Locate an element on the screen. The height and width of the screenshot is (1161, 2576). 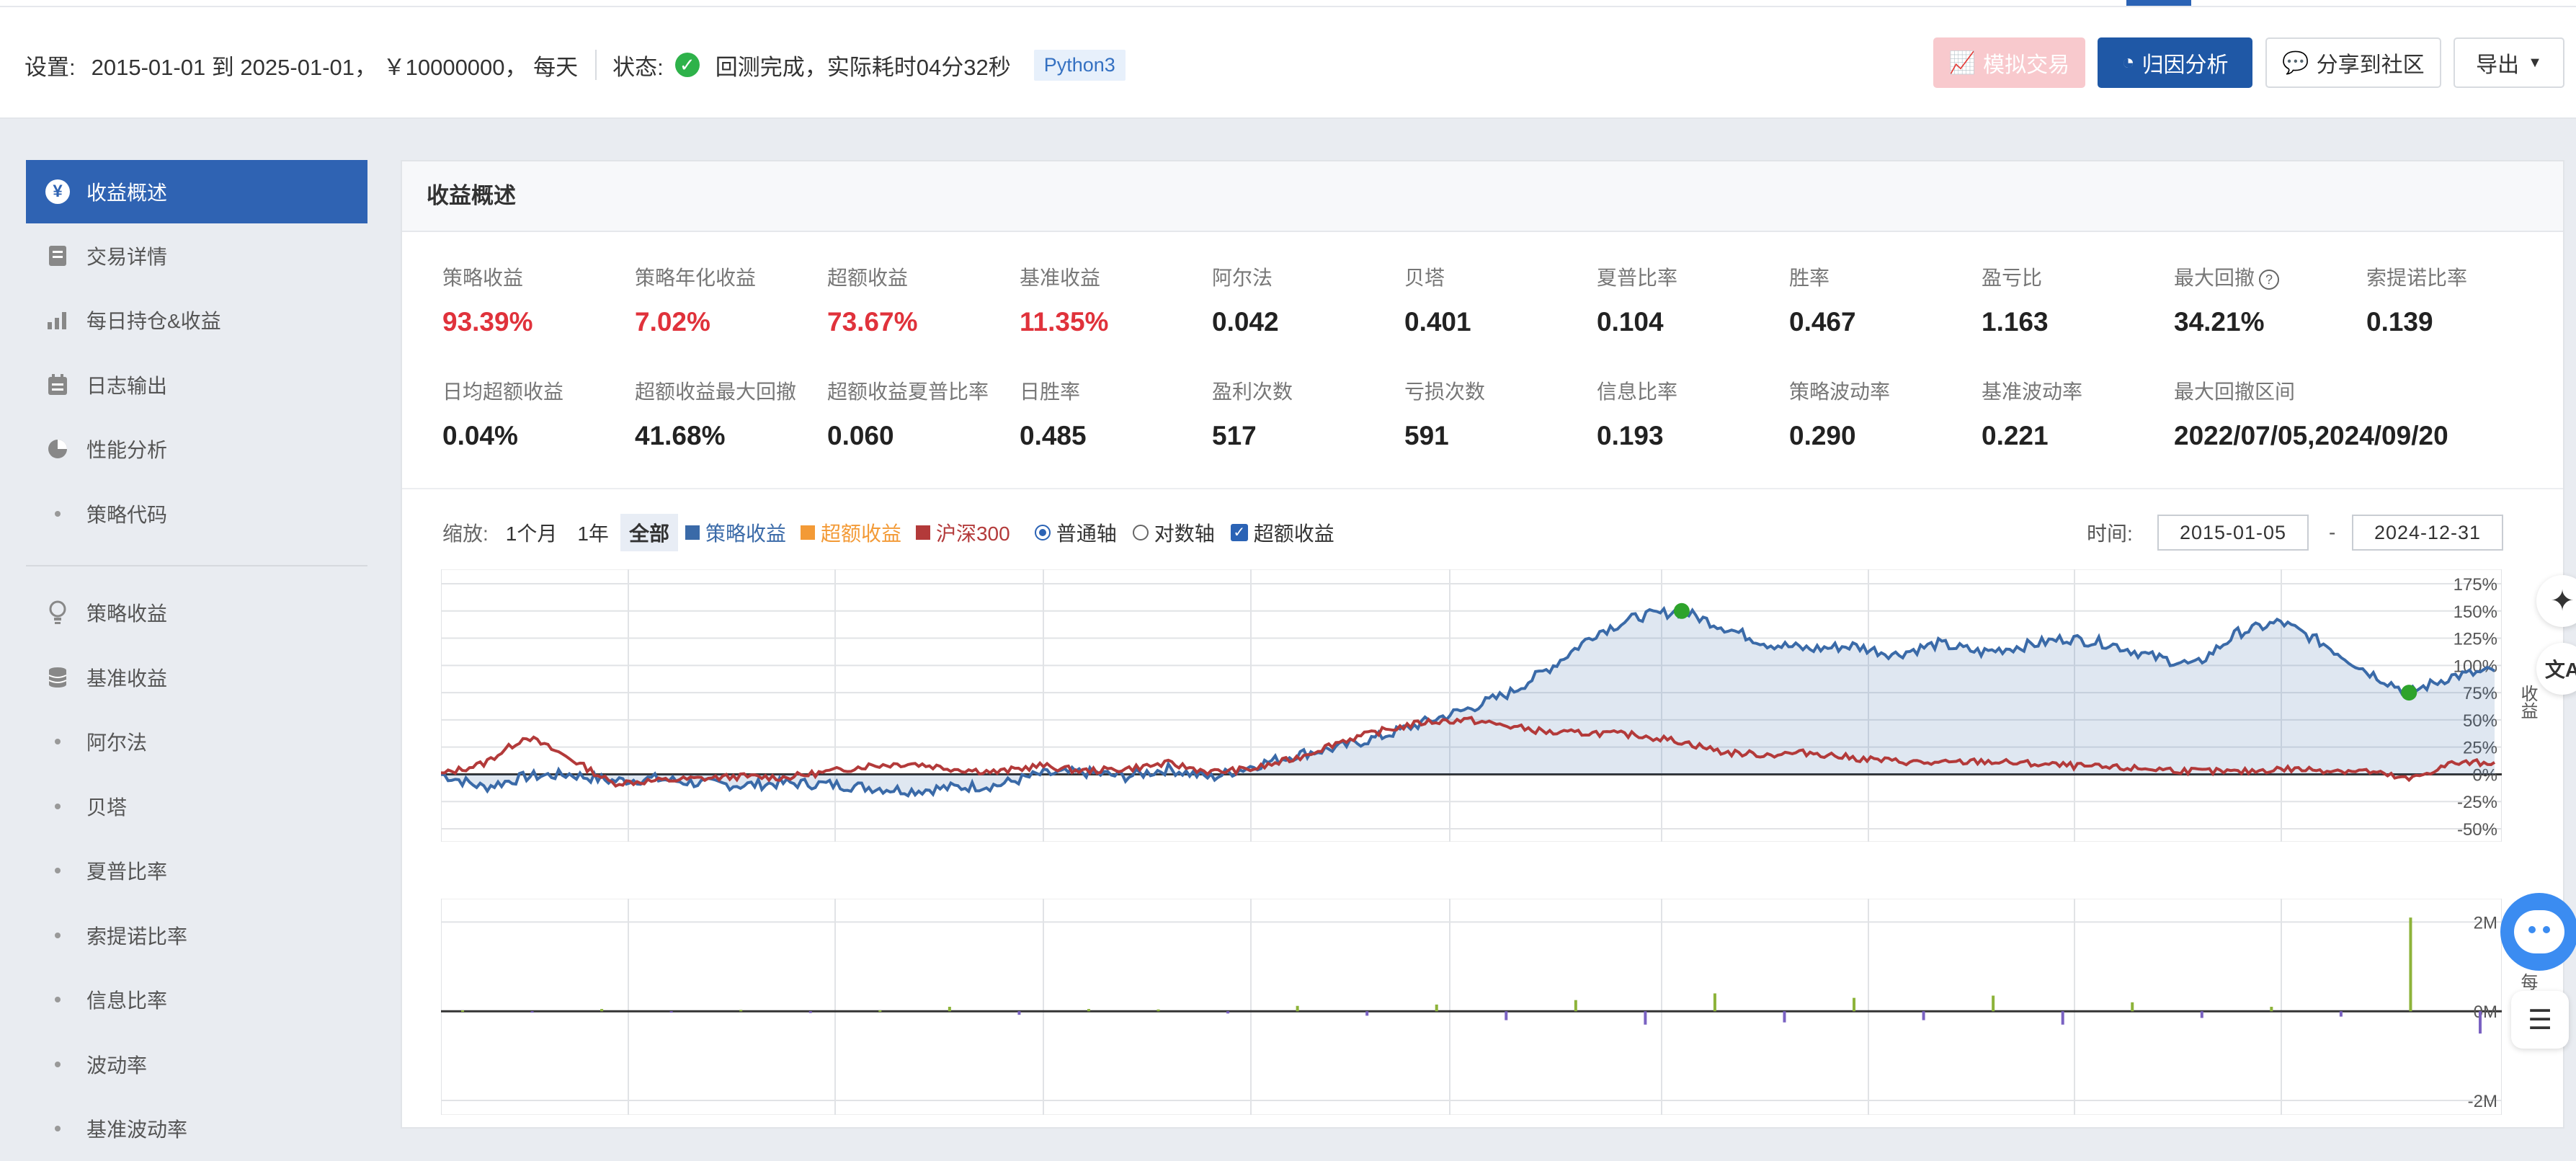
sidebar-item-label: 索提诺比率 is located at coordinates (136, 935).